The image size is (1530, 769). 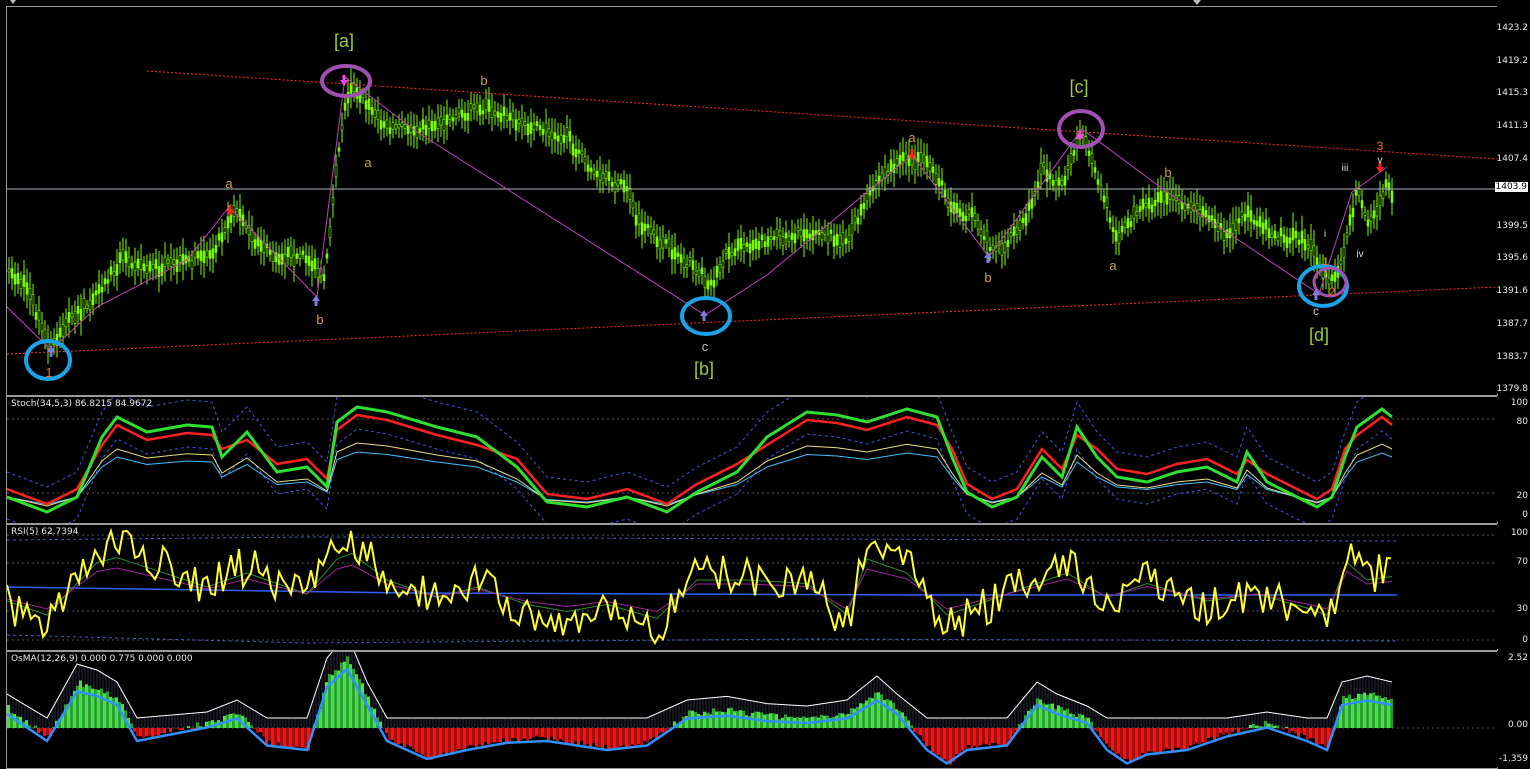 I want to click on wave-label: c, so click(x=1316, y=311).